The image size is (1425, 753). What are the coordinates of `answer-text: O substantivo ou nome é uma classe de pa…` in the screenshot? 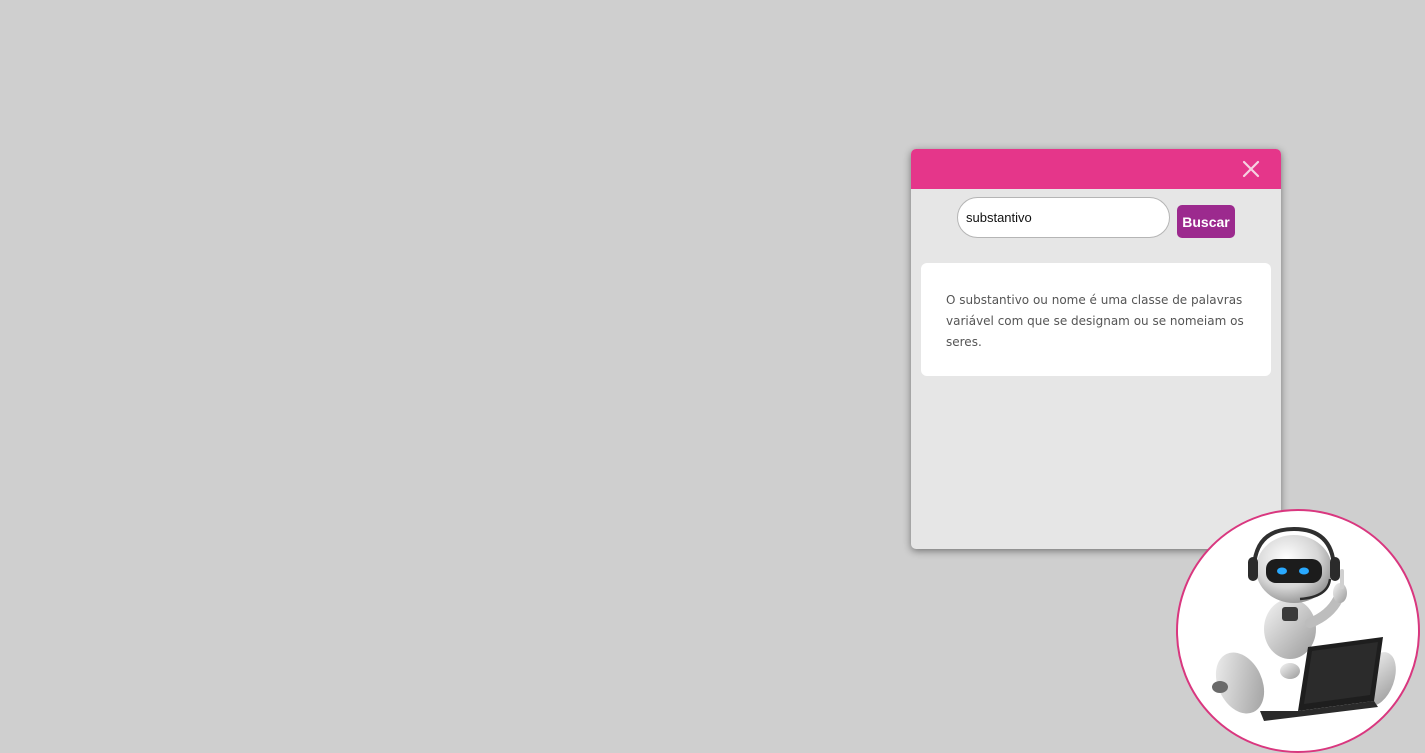 It's located at (1095, 321).